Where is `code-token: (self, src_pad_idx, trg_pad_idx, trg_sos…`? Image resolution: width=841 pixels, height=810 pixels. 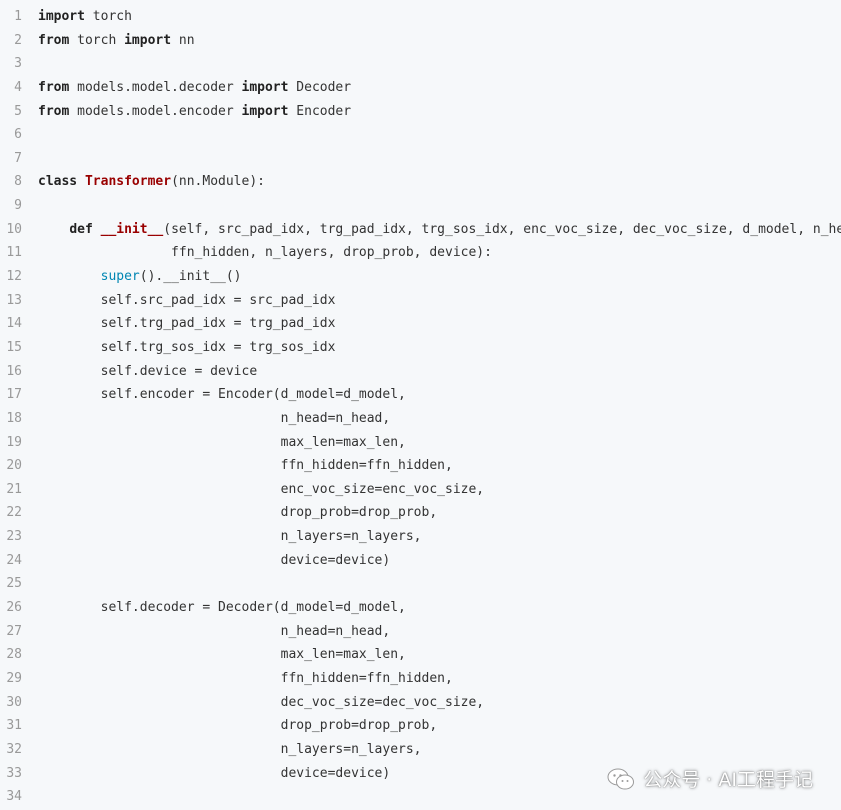 code-token: (self, src_pad_idx, trg_pad_idx, trg_sos… is located at coordinates (502, 229).